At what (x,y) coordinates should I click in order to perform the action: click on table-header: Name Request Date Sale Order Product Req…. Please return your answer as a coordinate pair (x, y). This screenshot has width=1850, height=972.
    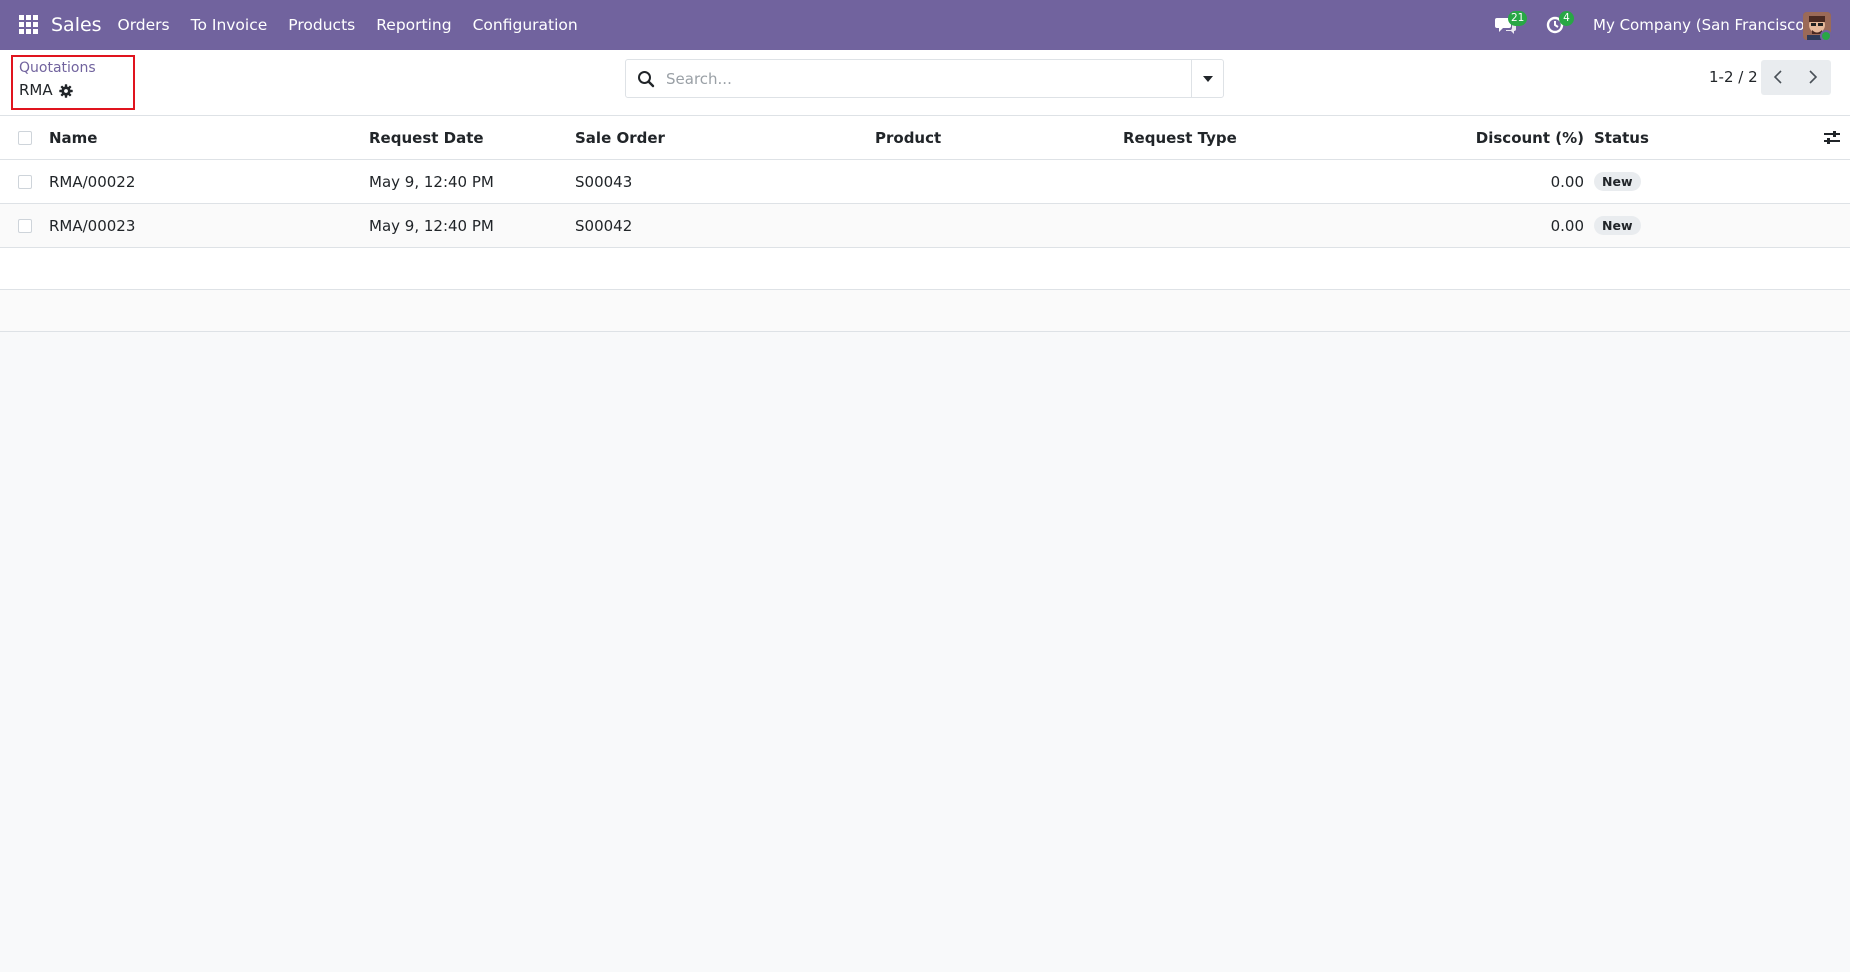
    Looking at the image, I should click on (925, 138).